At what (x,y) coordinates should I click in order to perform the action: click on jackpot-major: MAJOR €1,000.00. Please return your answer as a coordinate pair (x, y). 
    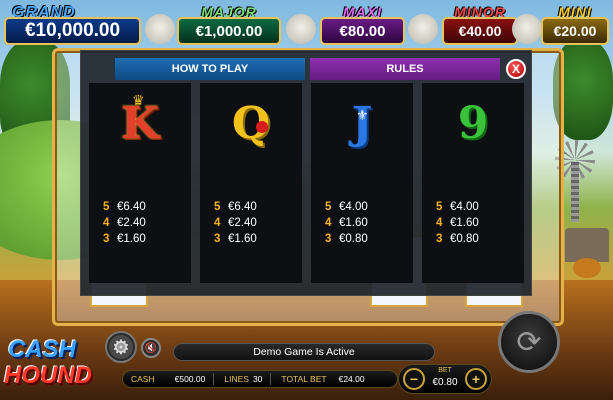
    Looking at the image, I should click on (229, 25).